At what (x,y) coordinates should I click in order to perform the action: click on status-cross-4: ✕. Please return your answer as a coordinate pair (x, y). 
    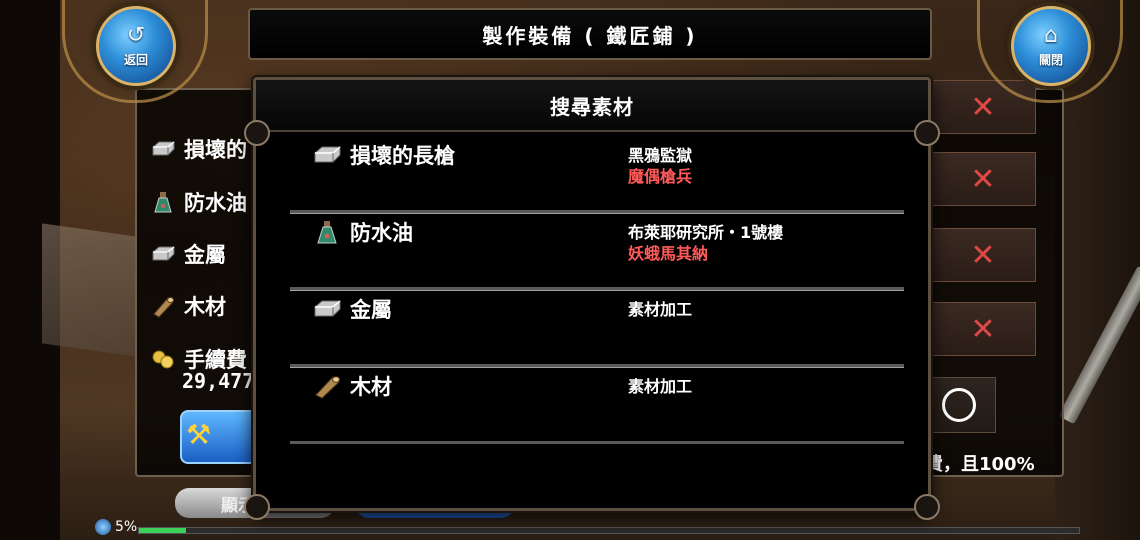
    Looking at the image, I should click on (983, 329).